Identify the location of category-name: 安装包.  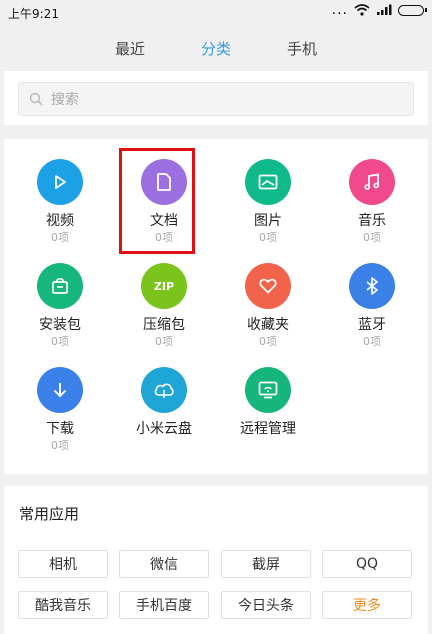
(60, 325).